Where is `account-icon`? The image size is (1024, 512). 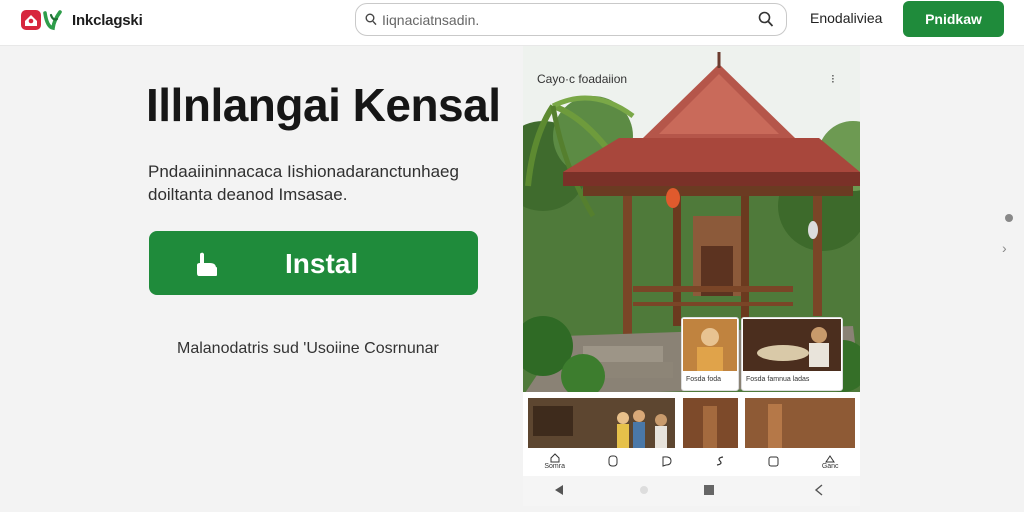 account-icon is located at coordinates (830, 458).